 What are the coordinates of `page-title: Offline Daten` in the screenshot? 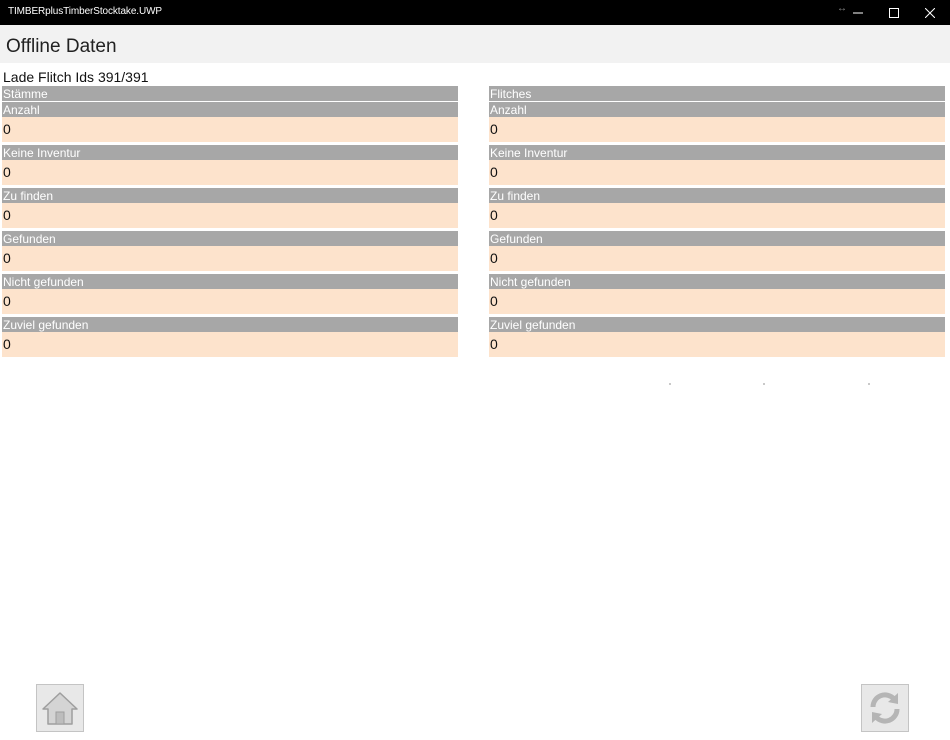 It's located at (61, 46).